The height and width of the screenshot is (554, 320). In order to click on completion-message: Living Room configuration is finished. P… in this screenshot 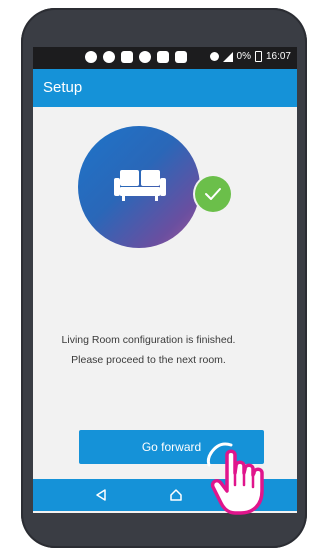, I will do `click(148, 350)`.